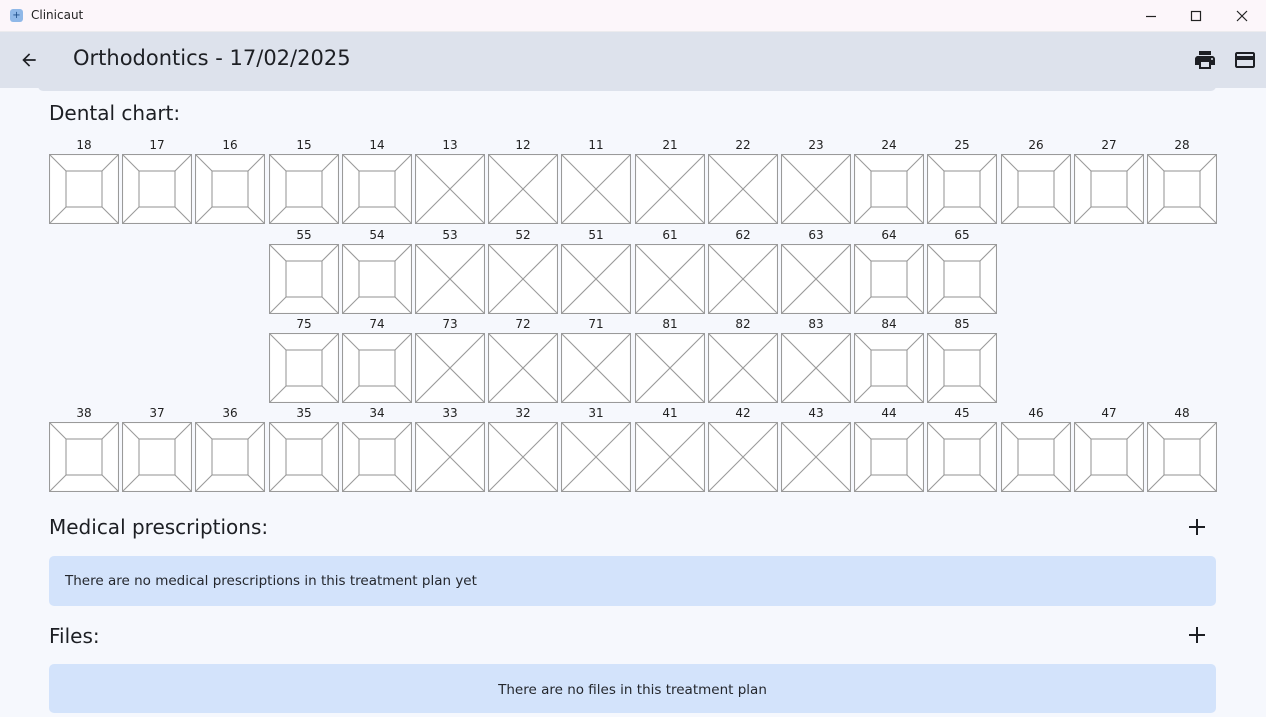  I want to click on tooth-61: 61, so click(670, 271).